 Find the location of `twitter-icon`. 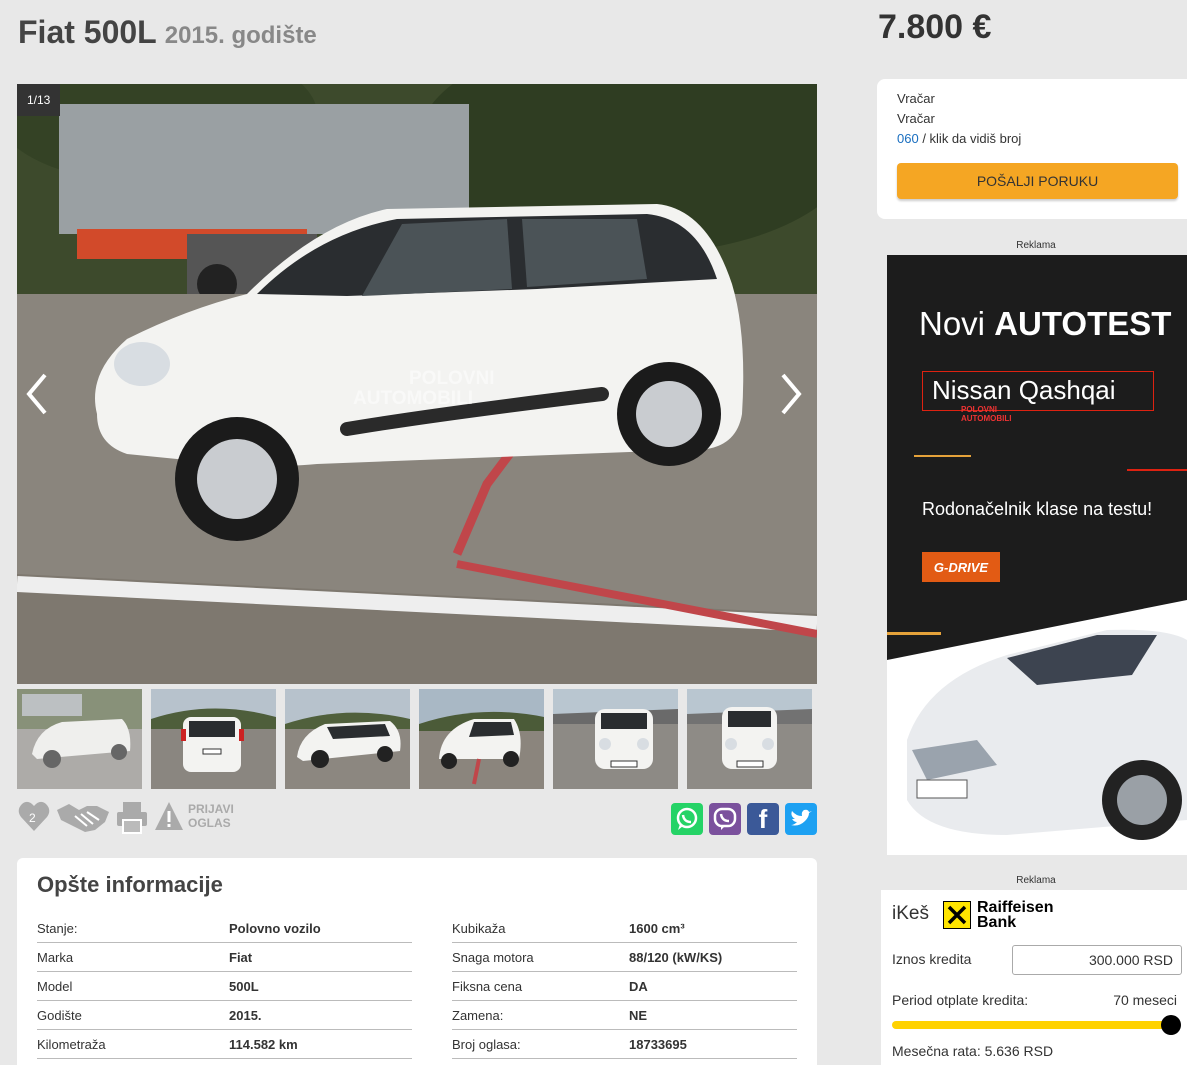

twitter-icon is located at coordinates (801, 819).